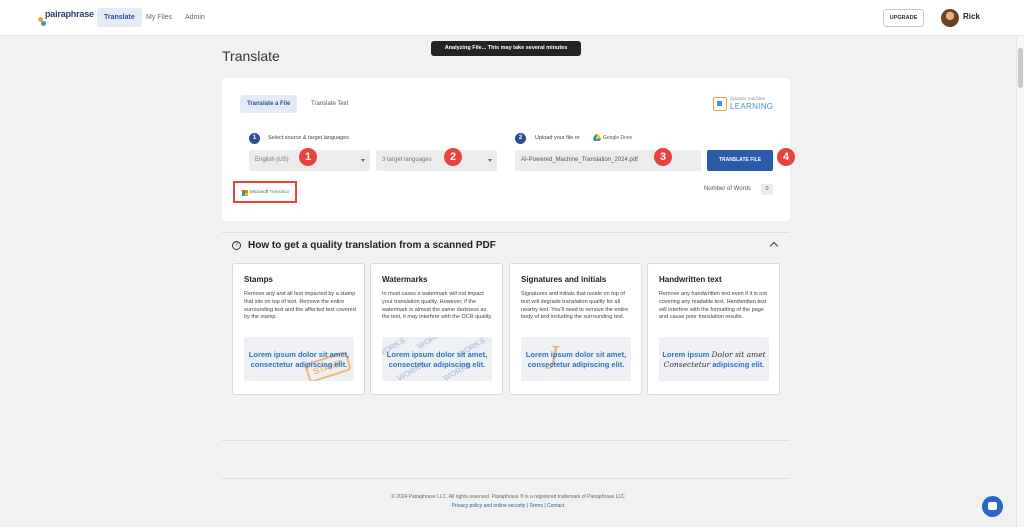 The image size is (1024, 527). Describe the element at coordinates (720, 104) in the screenshot. I see `dml-logo-icon` at that location.